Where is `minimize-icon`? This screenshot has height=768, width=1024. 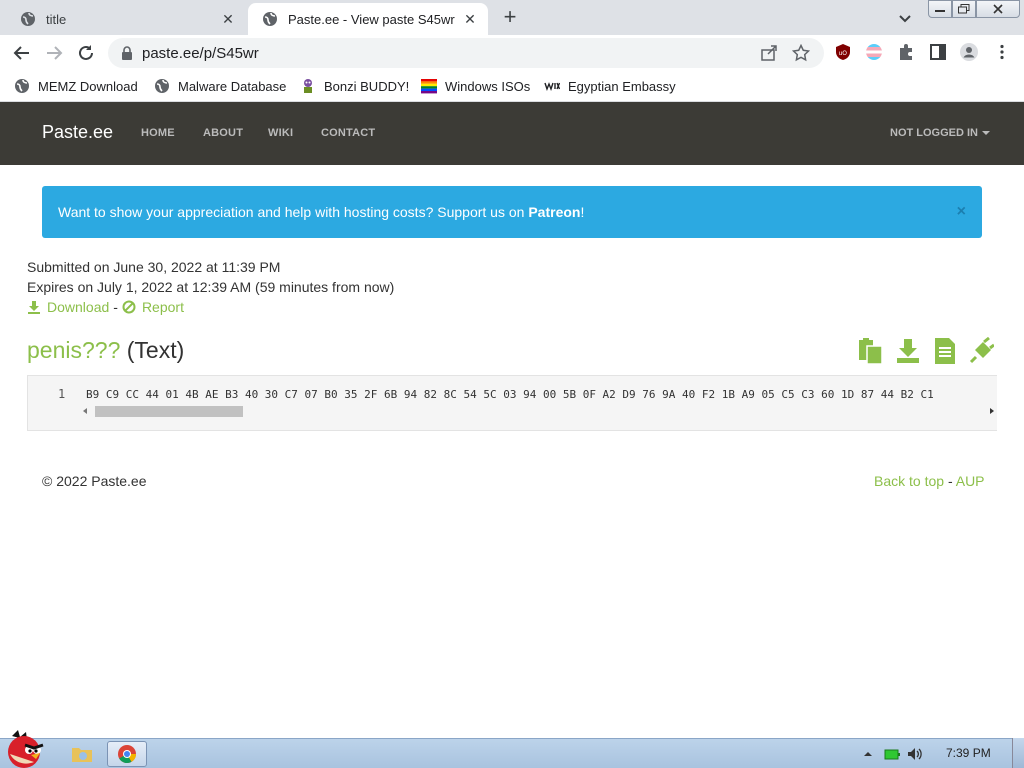 minimize-icon is located at coordinates (940, 11).